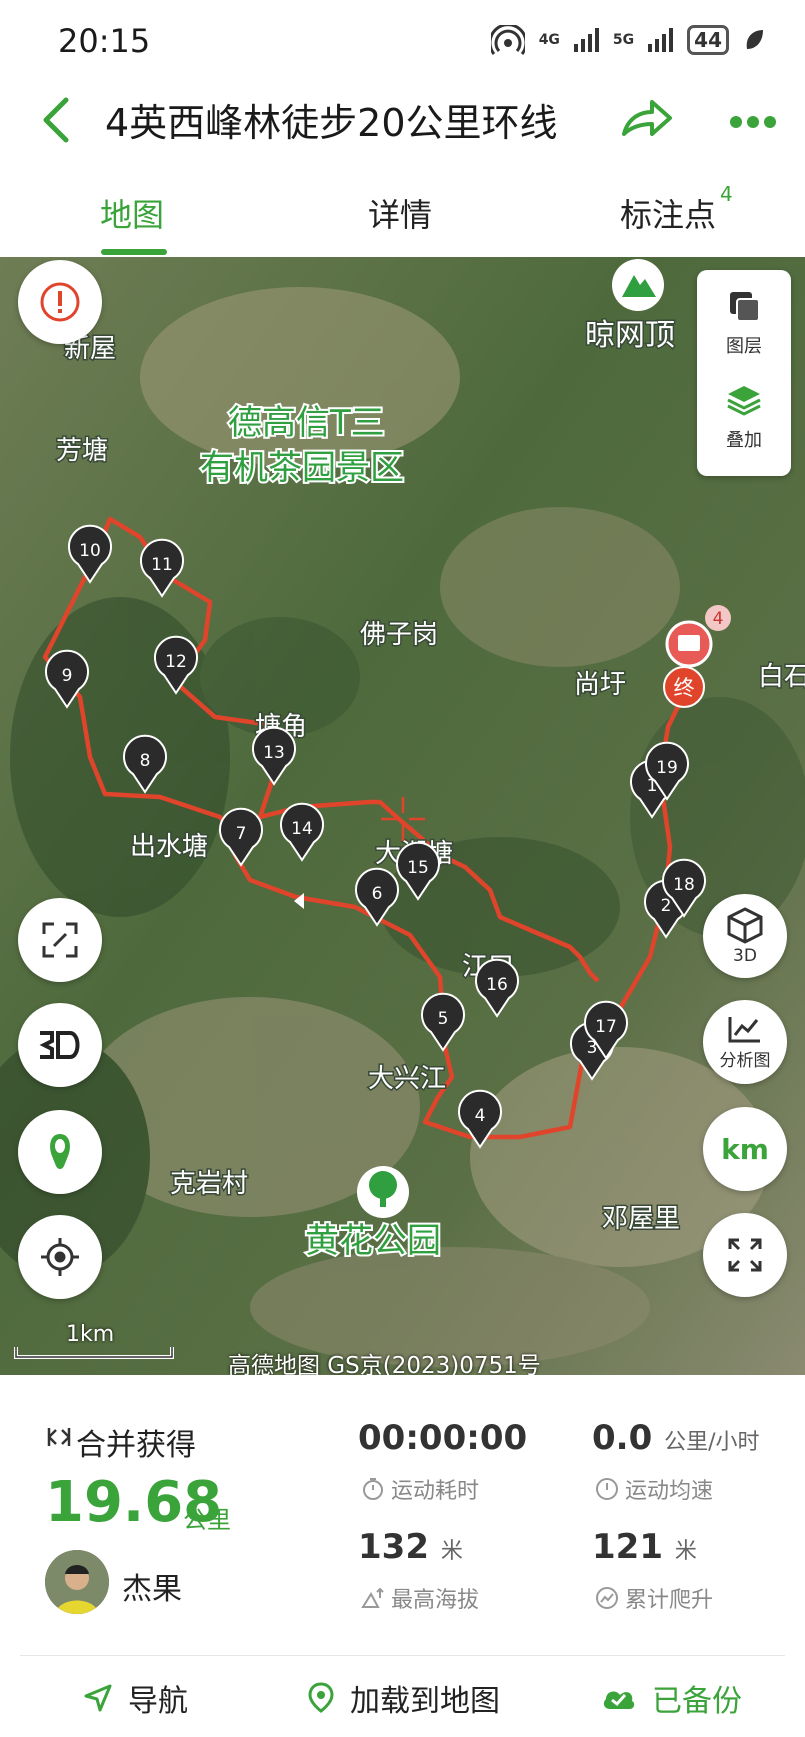  I want to click on place-label: 晾网顶, so click(630, 335).